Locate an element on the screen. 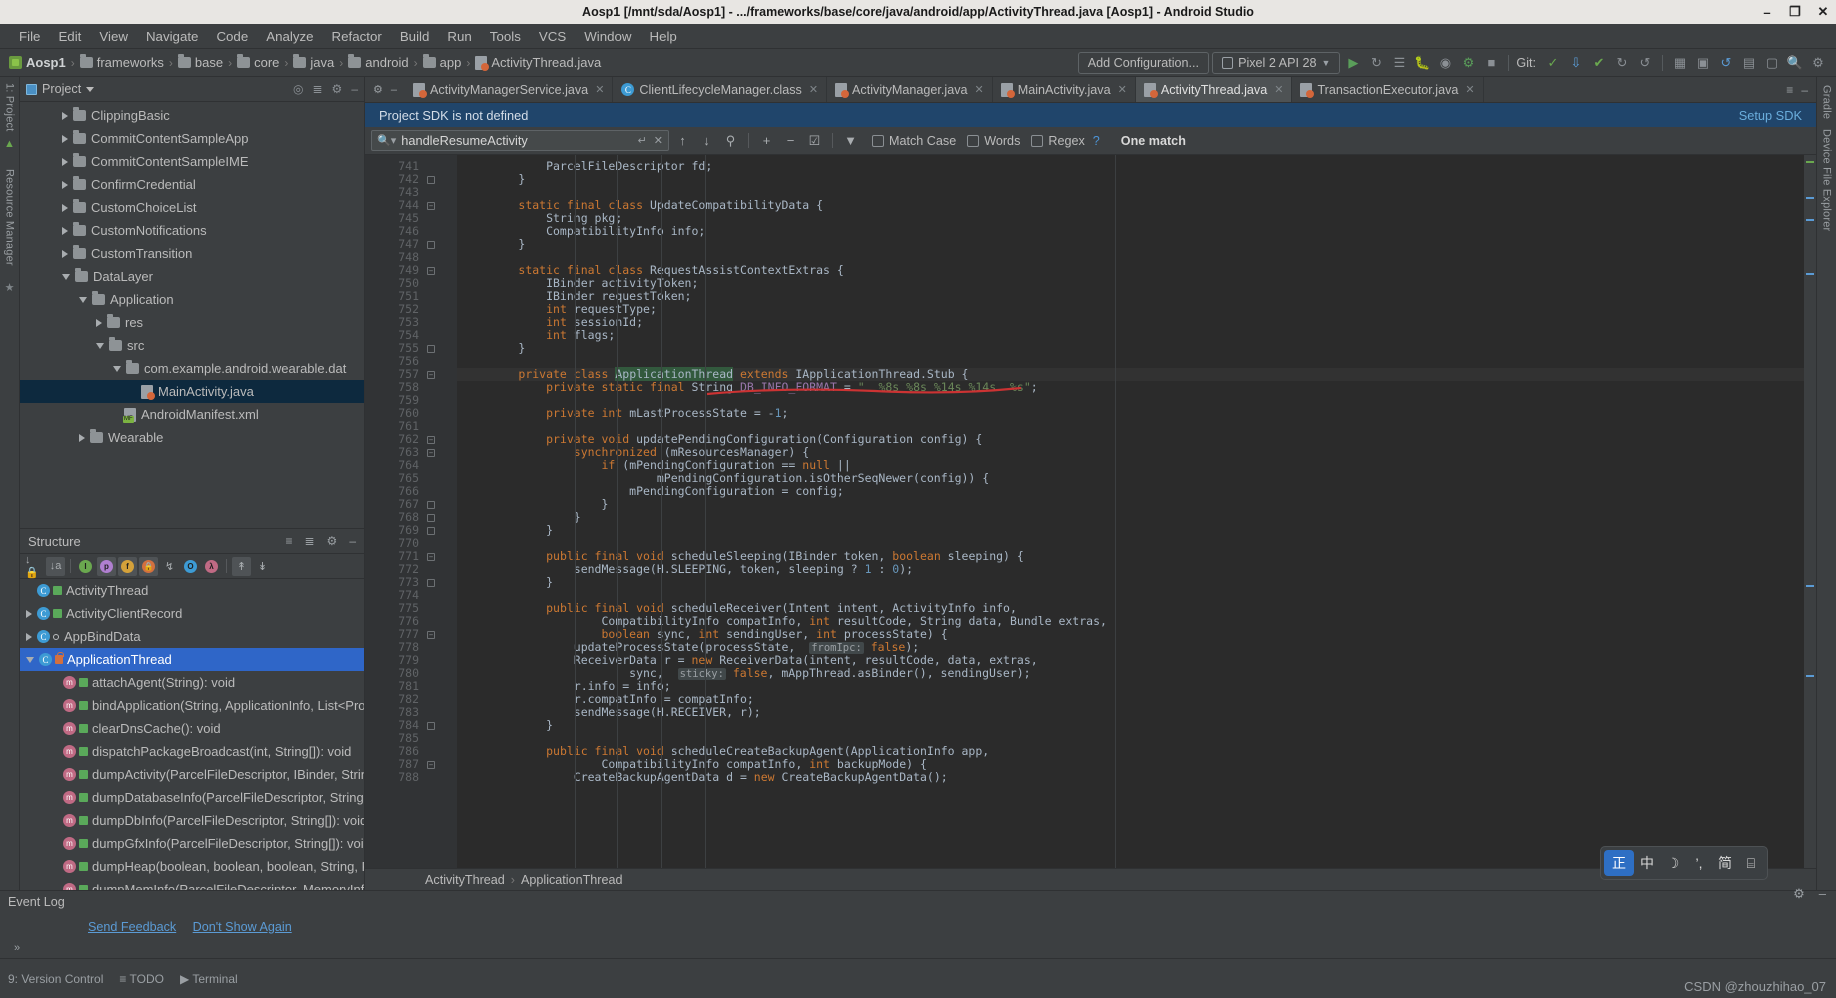 Image resolution: width=1836 pixels, height=998 pixels. code-line: mPendingConfiguration = config; is located at coordinates (1130, 491).